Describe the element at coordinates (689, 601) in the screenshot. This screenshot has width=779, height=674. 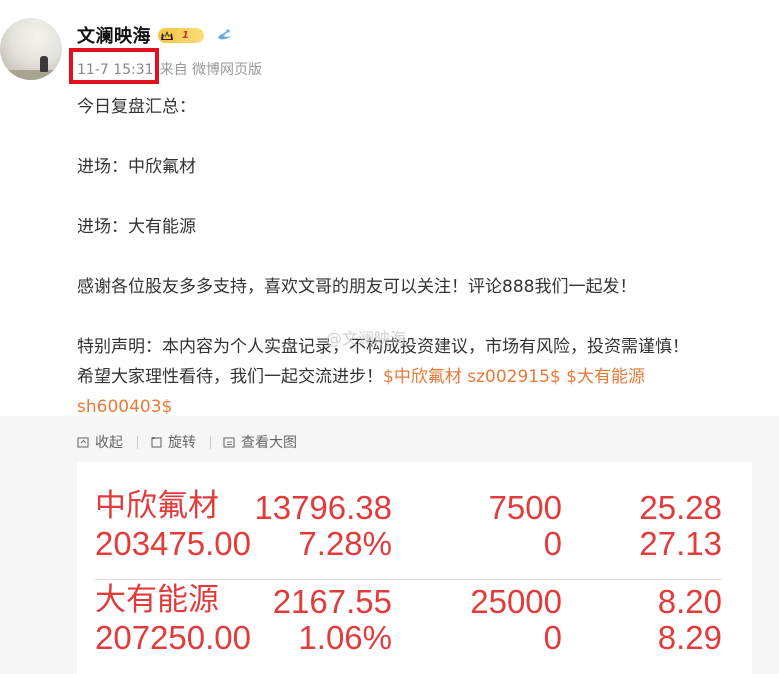
I see `stock-value: 8.20` at that location.